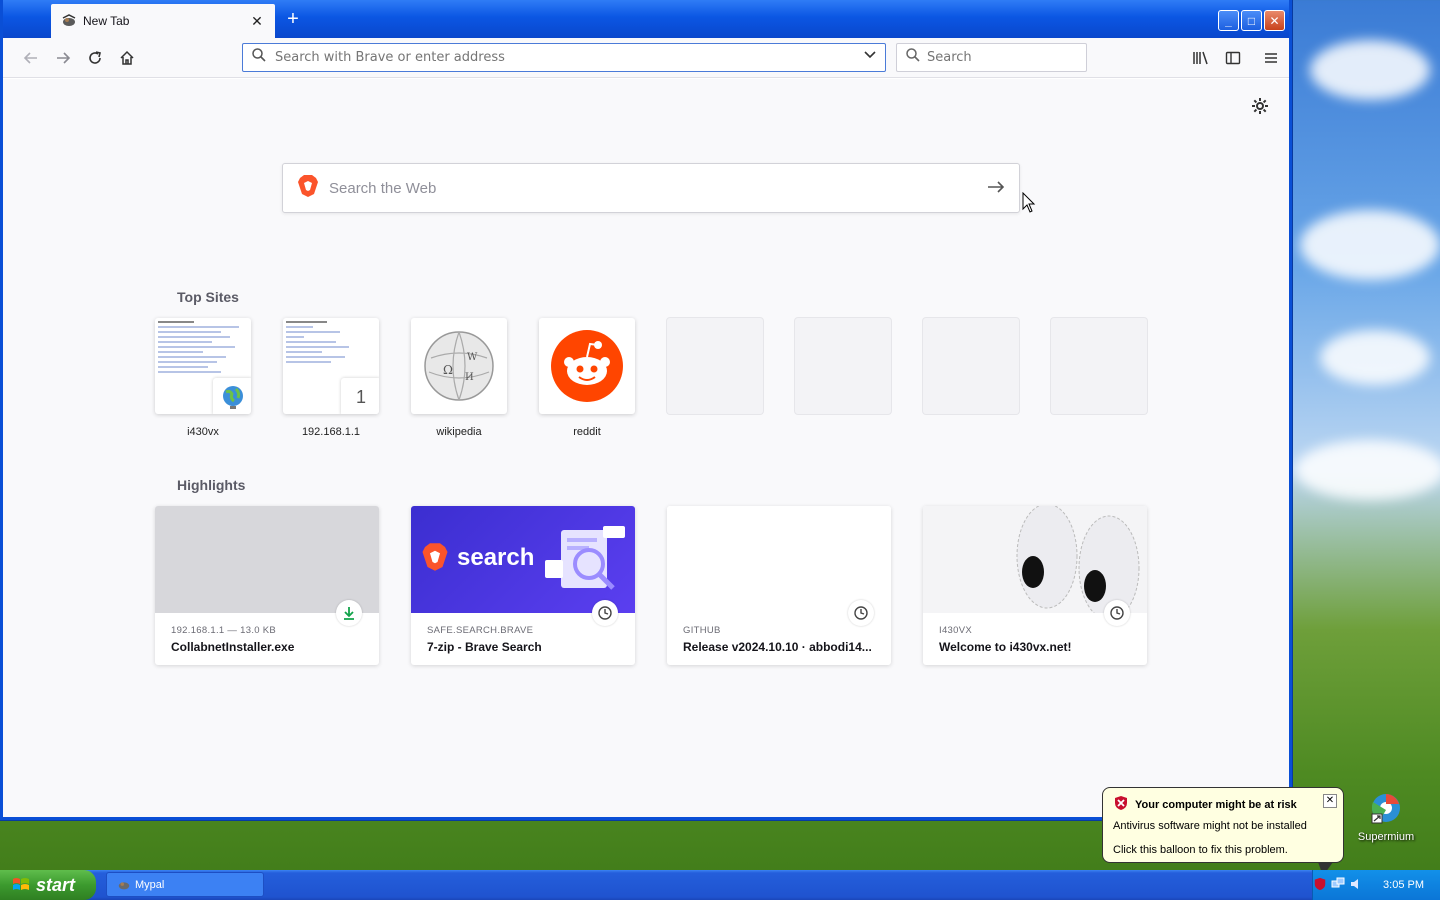 Image resolution: width=1440 pixels, height=900 pixels. I want to click on library-icon, so click(1201, 58).